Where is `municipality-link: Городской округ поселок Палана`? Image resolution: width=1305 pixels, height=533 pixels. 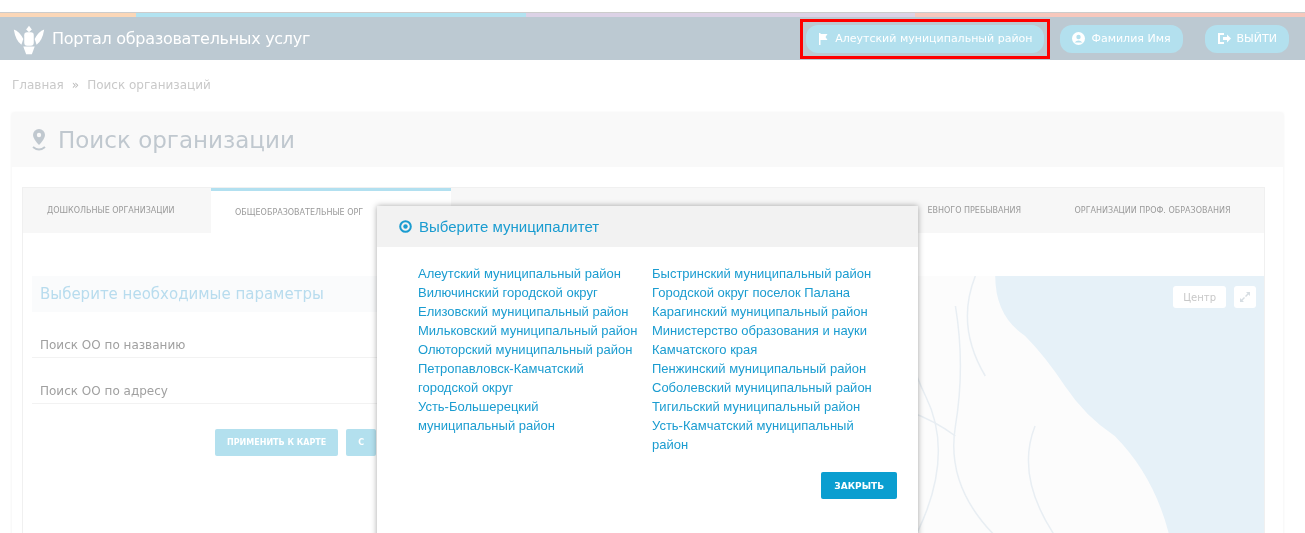
municipality-link: Городской округ поселок Палана is located at coordinates (762, 292).